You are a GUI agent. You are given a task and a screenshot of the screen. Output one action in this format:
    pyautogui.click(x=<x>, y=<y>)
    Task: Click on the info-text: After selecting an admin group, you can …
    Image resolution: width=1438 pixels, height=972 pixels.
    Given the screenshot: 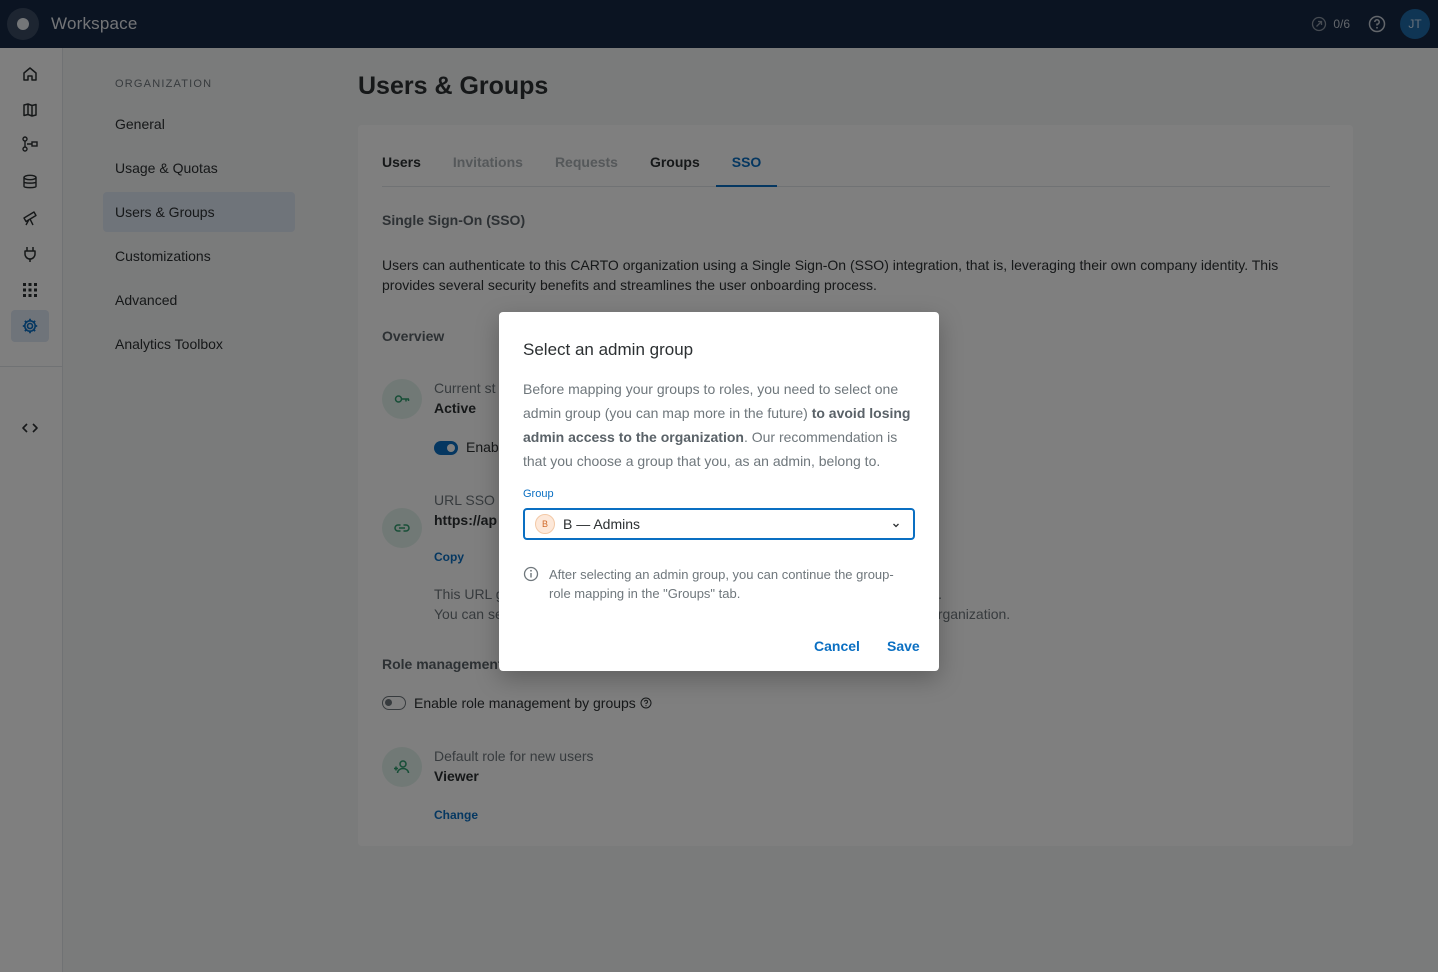 What is the action you would take?
    pyautogui.click(x=721, y=584)
    